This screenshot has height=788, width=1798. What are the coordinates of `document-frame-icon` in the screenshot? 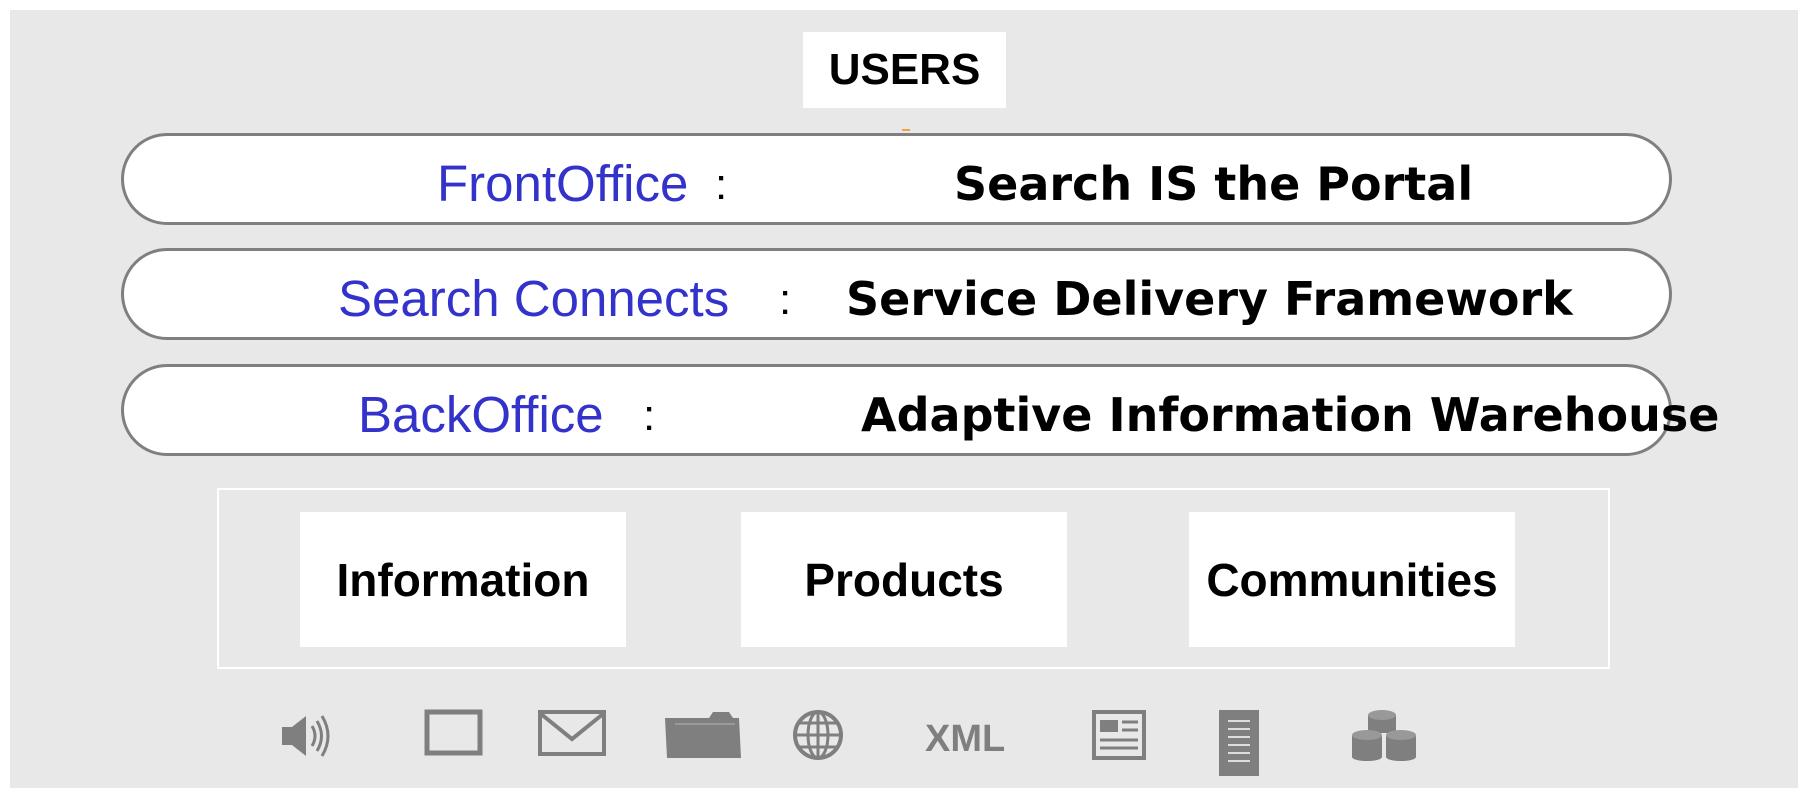 It's located at (453, 732).